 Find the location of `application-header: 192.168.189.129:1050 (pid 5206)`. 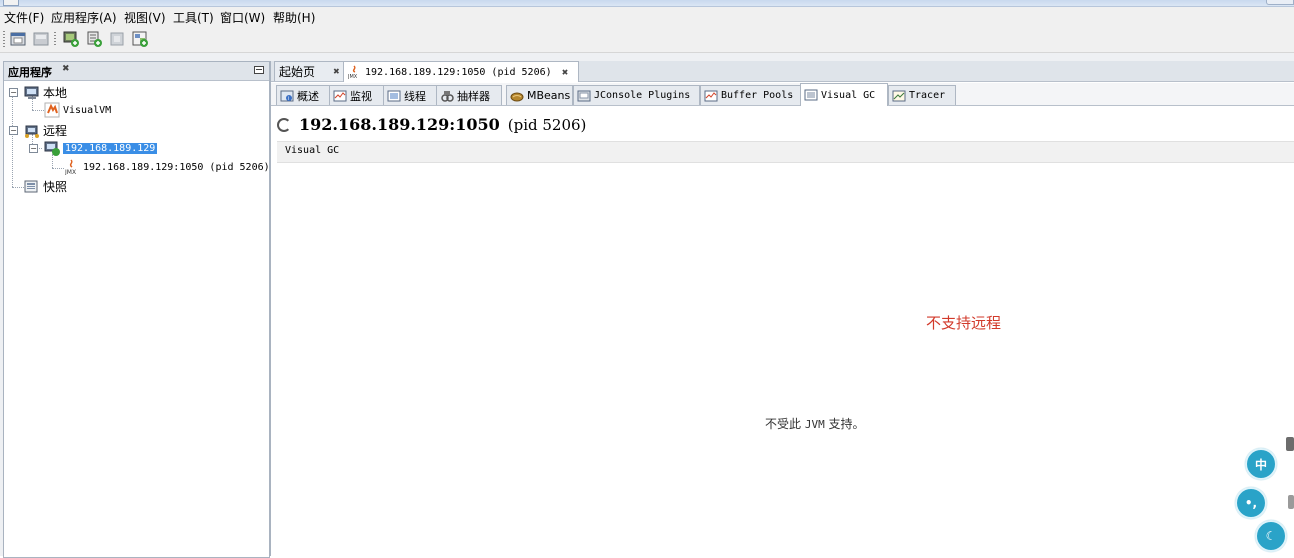

application-header: 192.168.189.129:1050 (pid 5206) is located at coordinates (431, 124).